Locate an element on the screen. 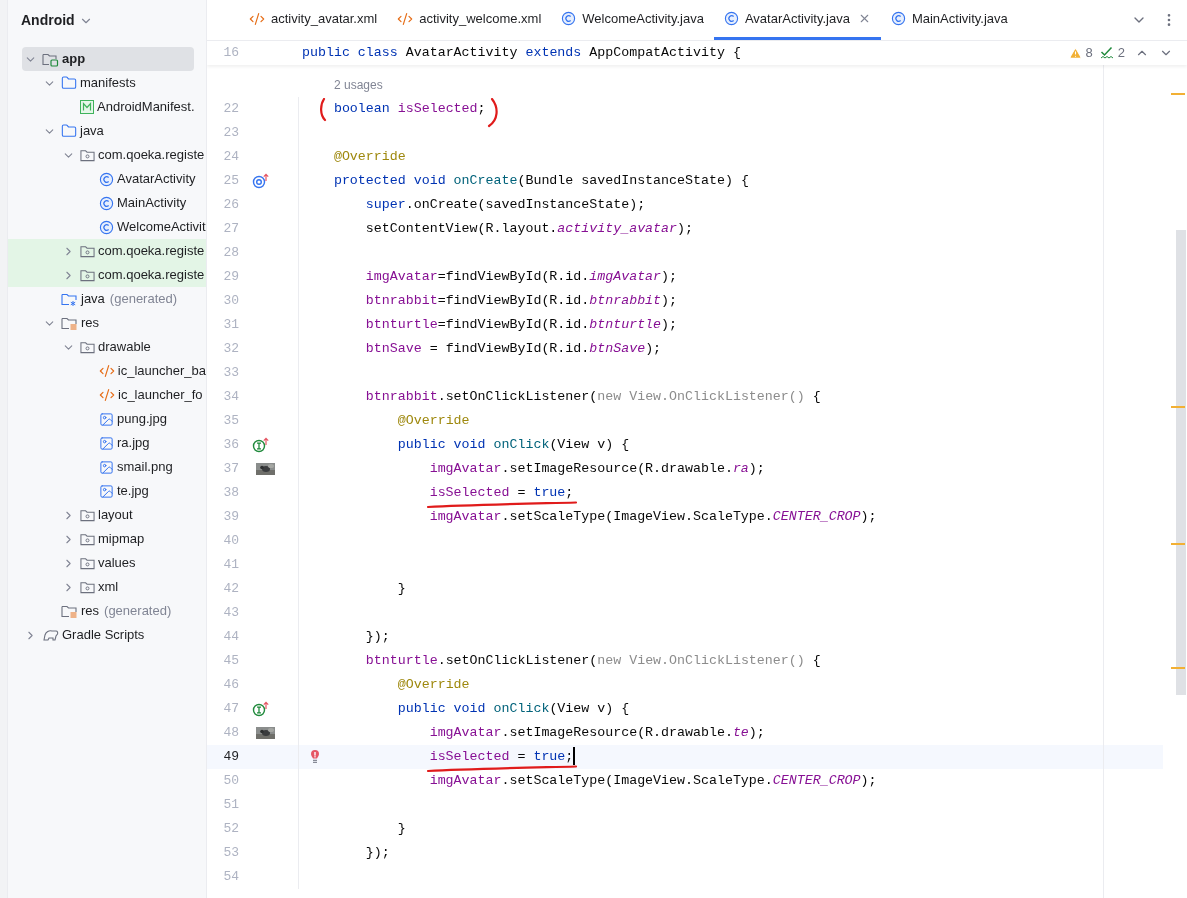 The height and width of the screenshot is (898, 1187). scrollbar-thumb is located at coordinates (1181, 462).